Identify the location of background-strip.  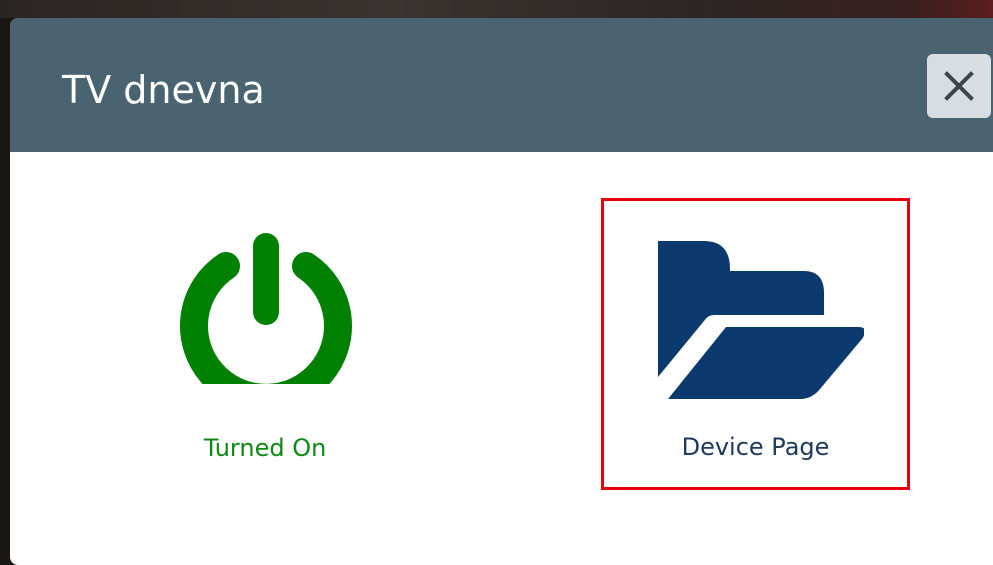
(496, 9).